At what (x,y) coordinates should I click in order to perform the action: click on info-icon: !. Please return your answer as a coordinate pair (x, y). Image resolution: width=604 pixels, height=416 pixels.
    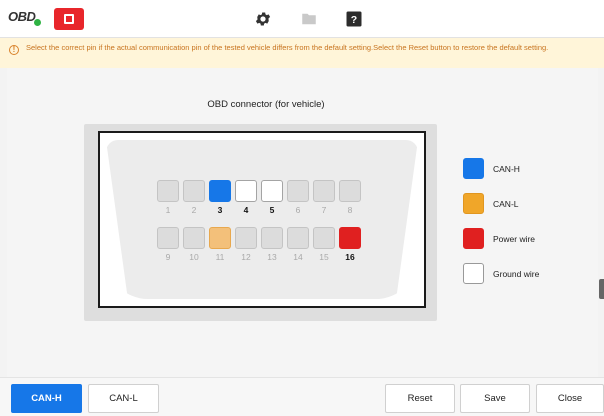
    Looking at the image, I should click on (14, 50).